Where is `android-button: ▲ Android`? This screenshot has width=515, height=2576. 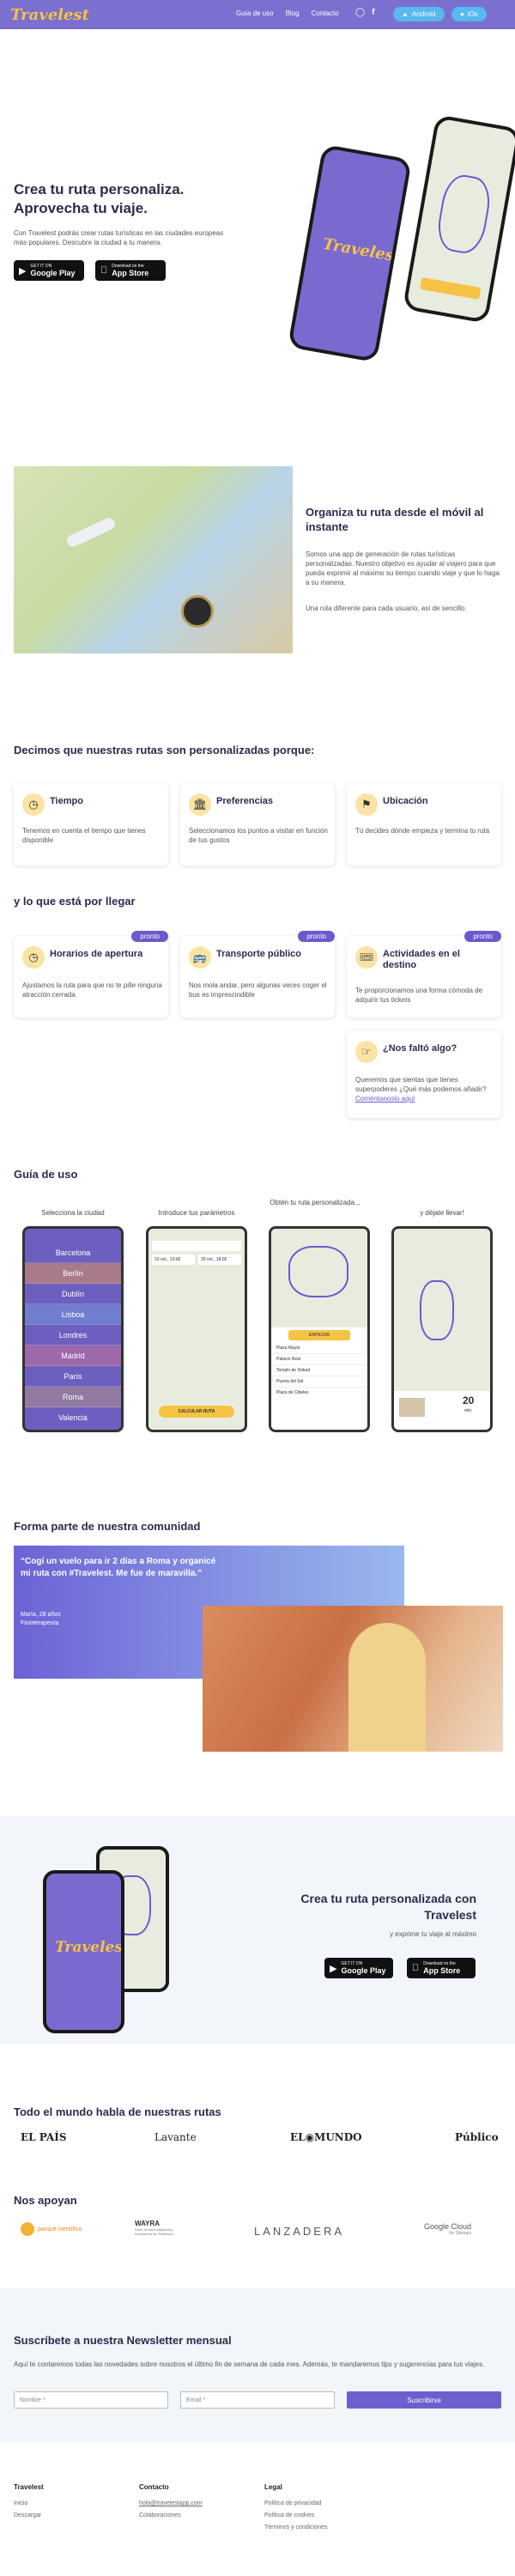 android-button: ▲ Android is located at coordinates (419, 14).